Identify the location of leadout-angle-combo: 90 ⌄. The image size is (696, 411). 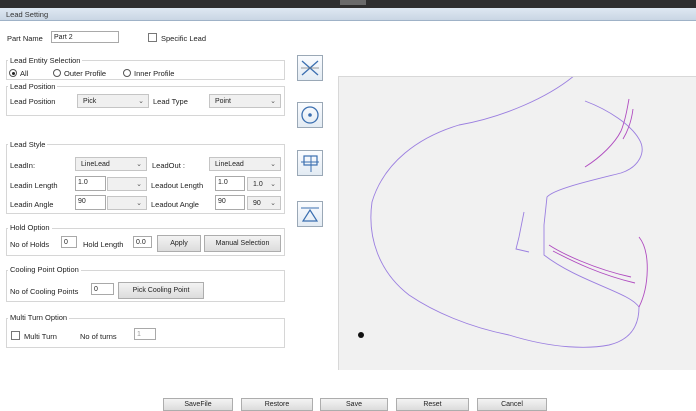
(264, 203).